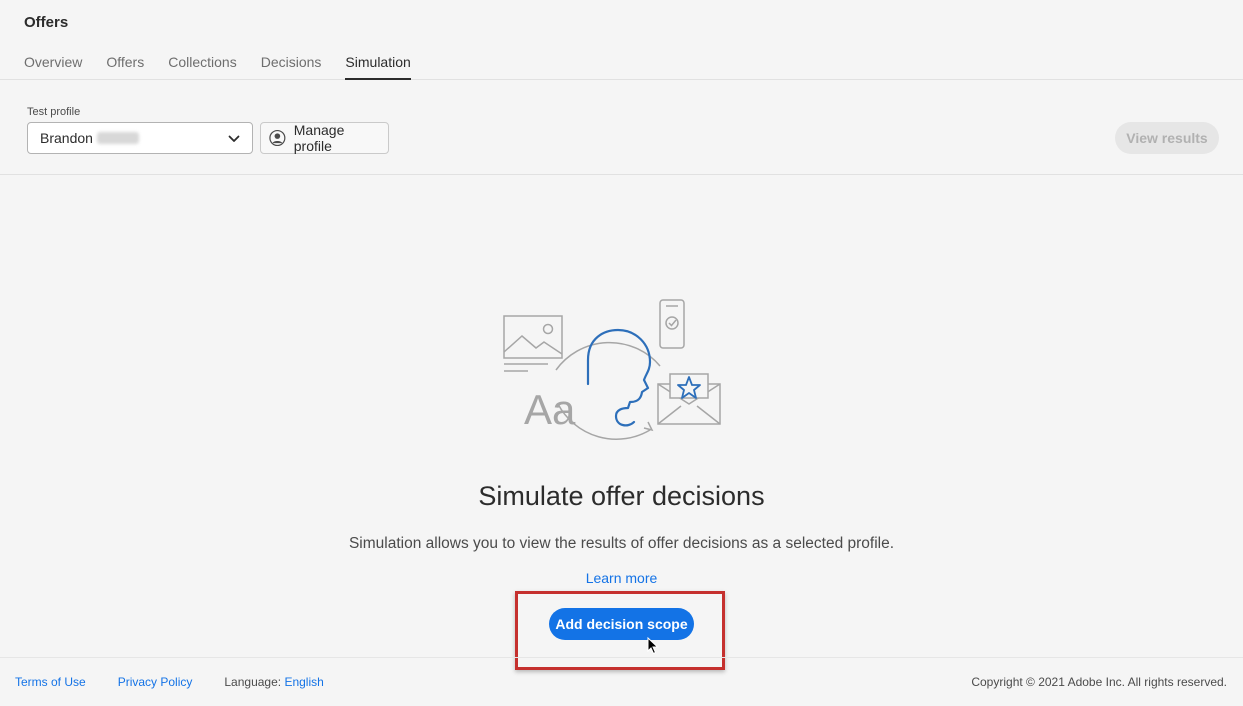 The width and height of the screenshot is (1243, 706). Describe the element at coordinates (53, 67) in the screenshot. I see `tab-overview: Overview` at that location.